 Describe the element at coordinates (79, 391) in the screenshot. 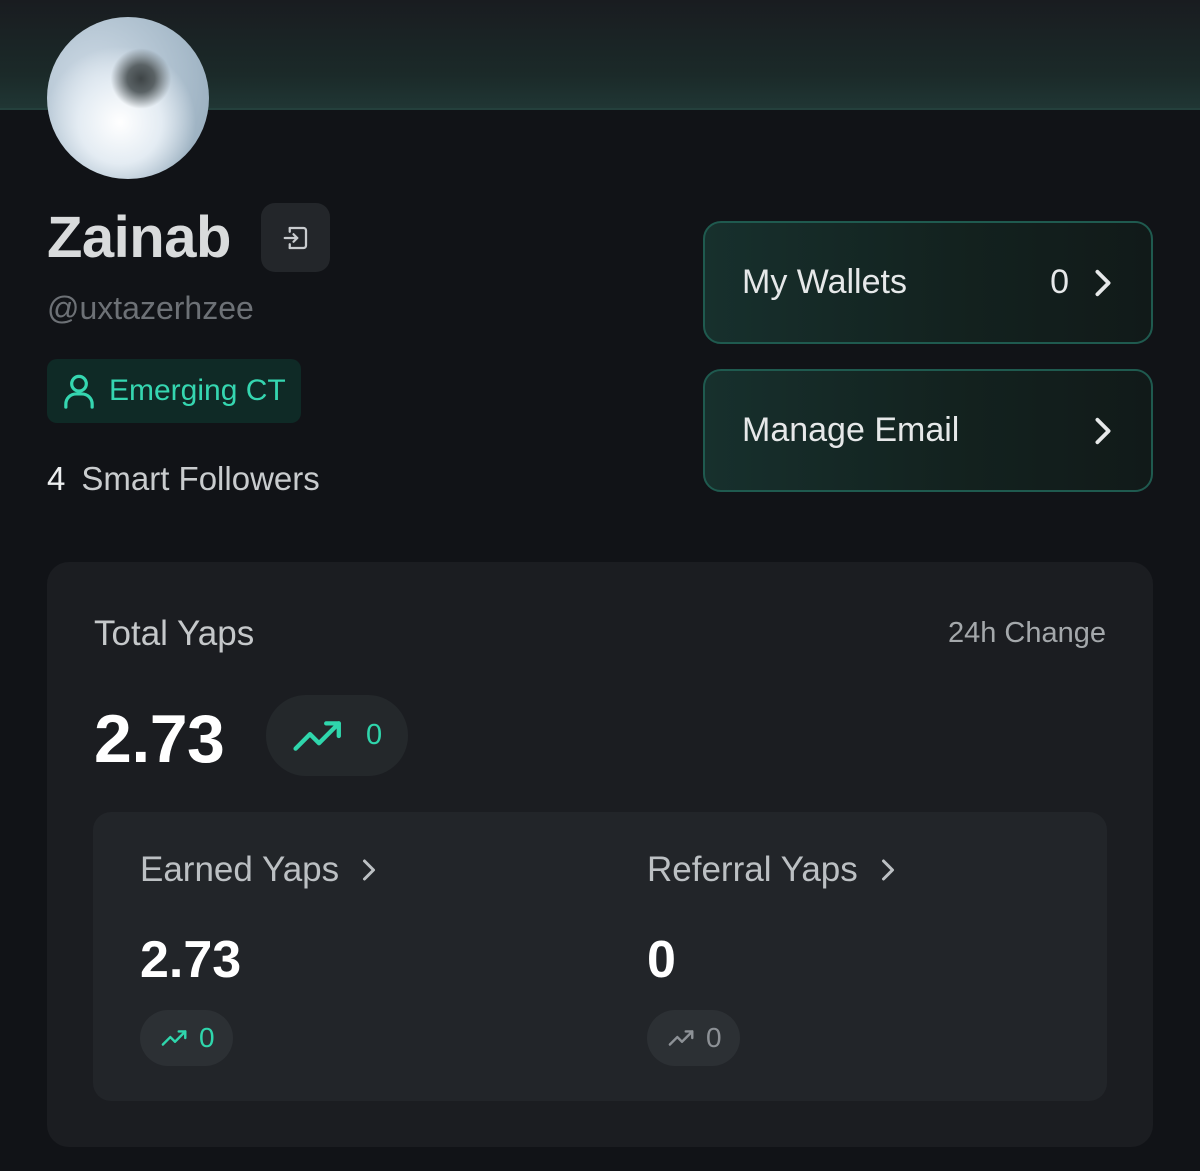

I see `user-icon` at that location.